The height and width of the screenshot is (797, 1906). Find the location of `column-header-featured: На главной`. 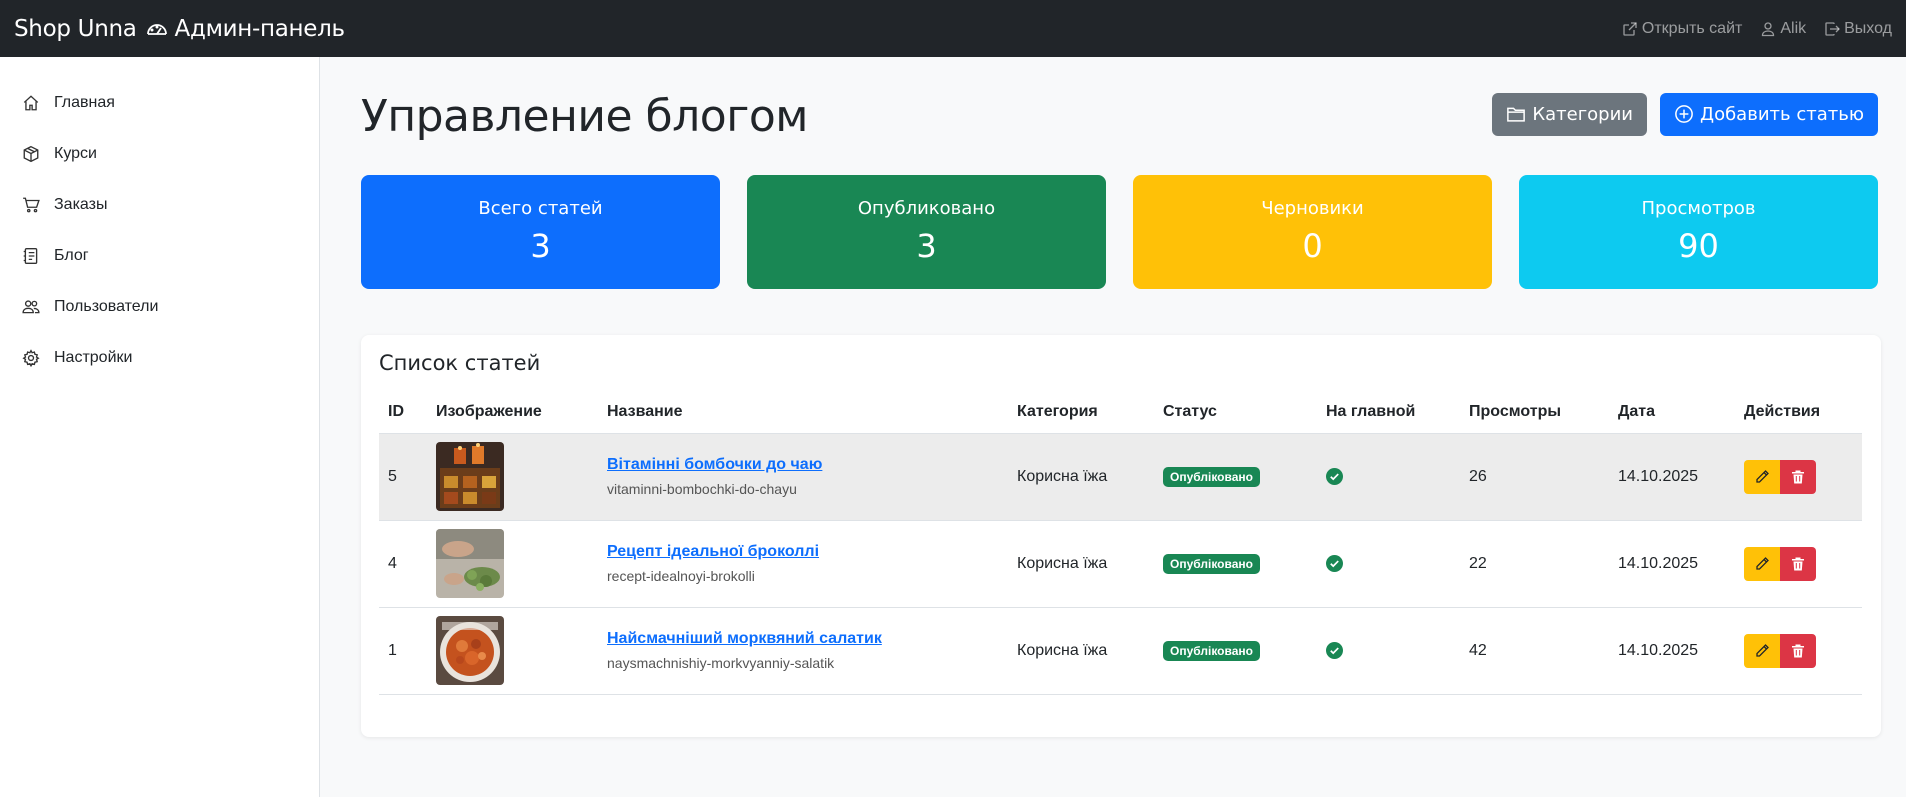

column-header-featured: На главной is located at coordinates (1388, 412).